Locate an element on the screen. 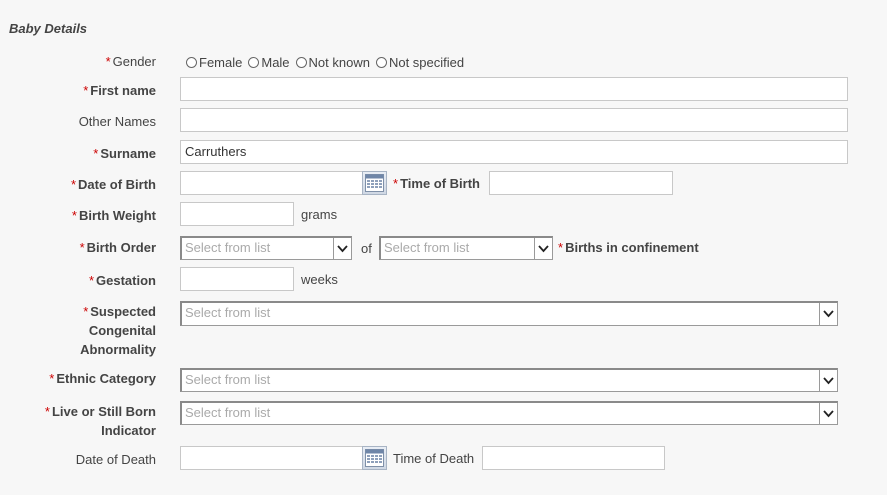 The height and width of the screenshot is (495, 887). birth-weight-label: * Birth Weight is located at coordinates (113, 215).